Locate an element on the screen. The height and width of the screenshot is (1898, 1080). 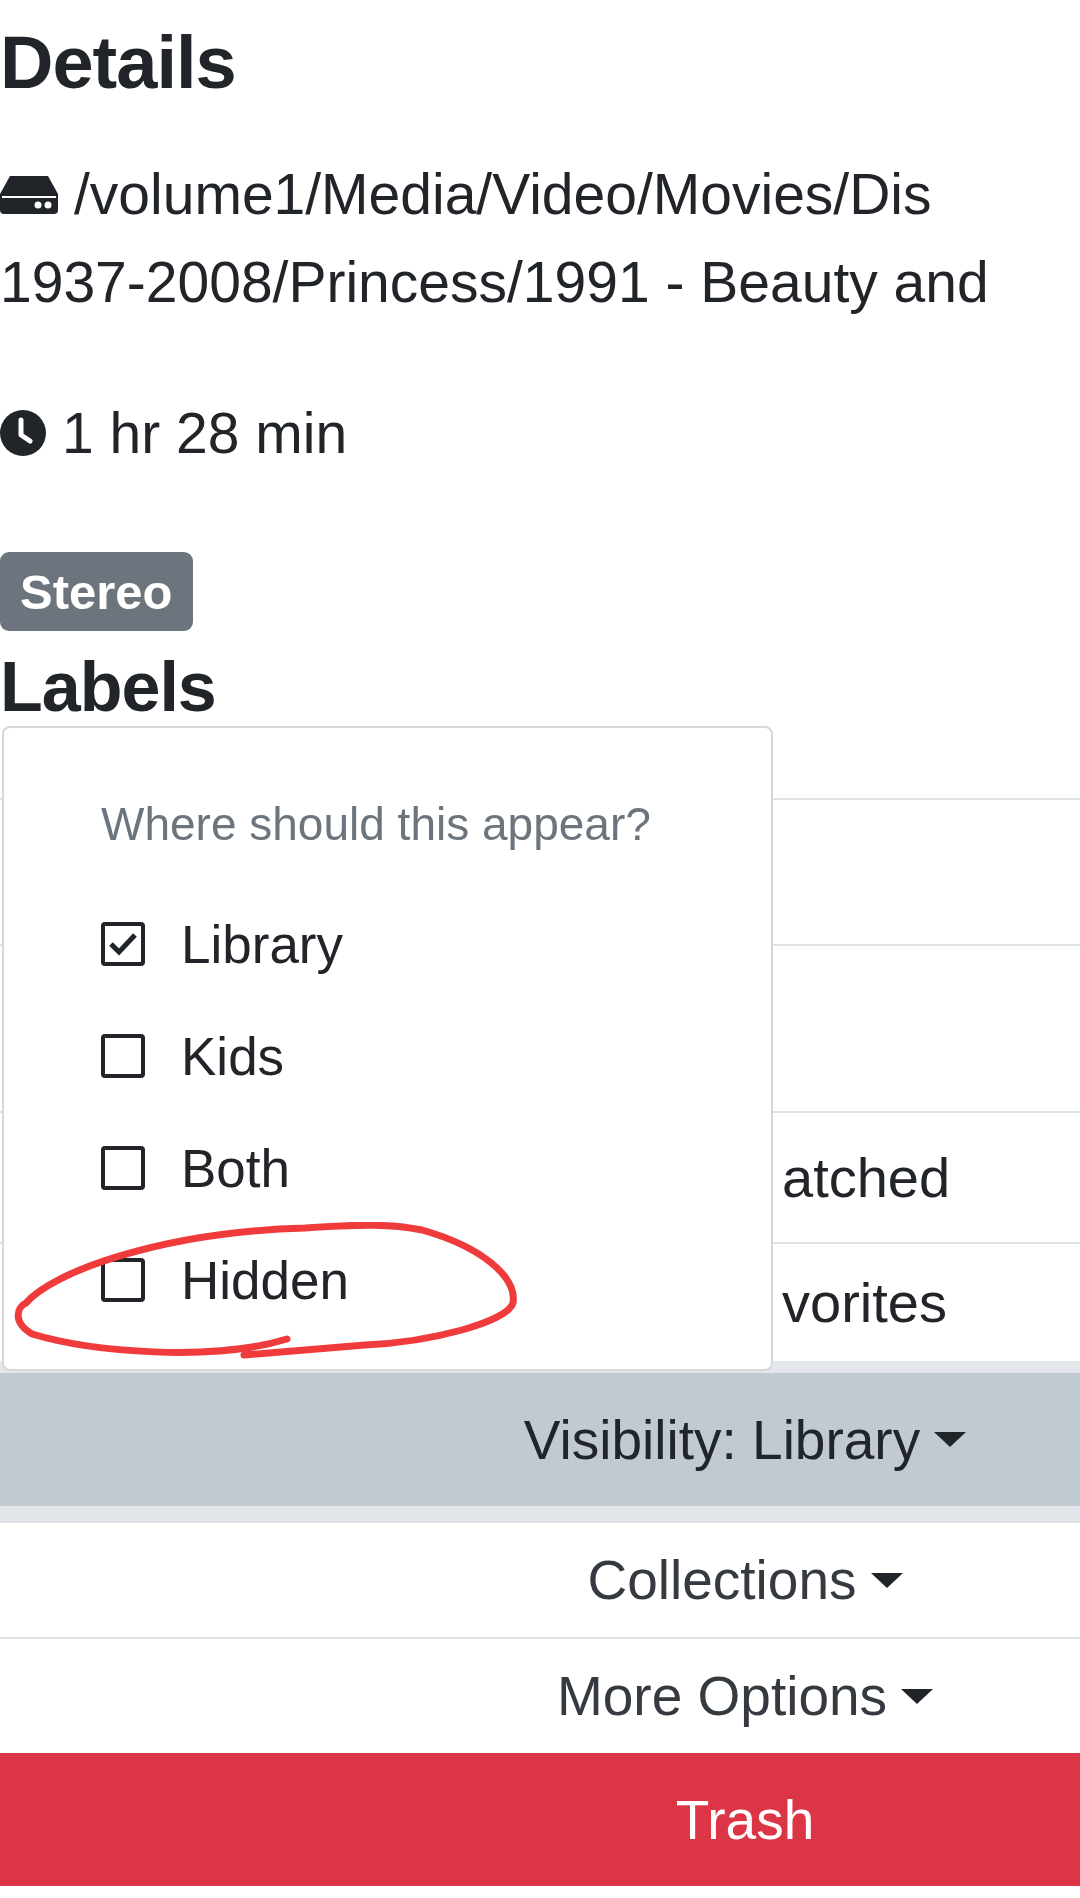
list-item-text: atched is located at coordinates (866, 1177).